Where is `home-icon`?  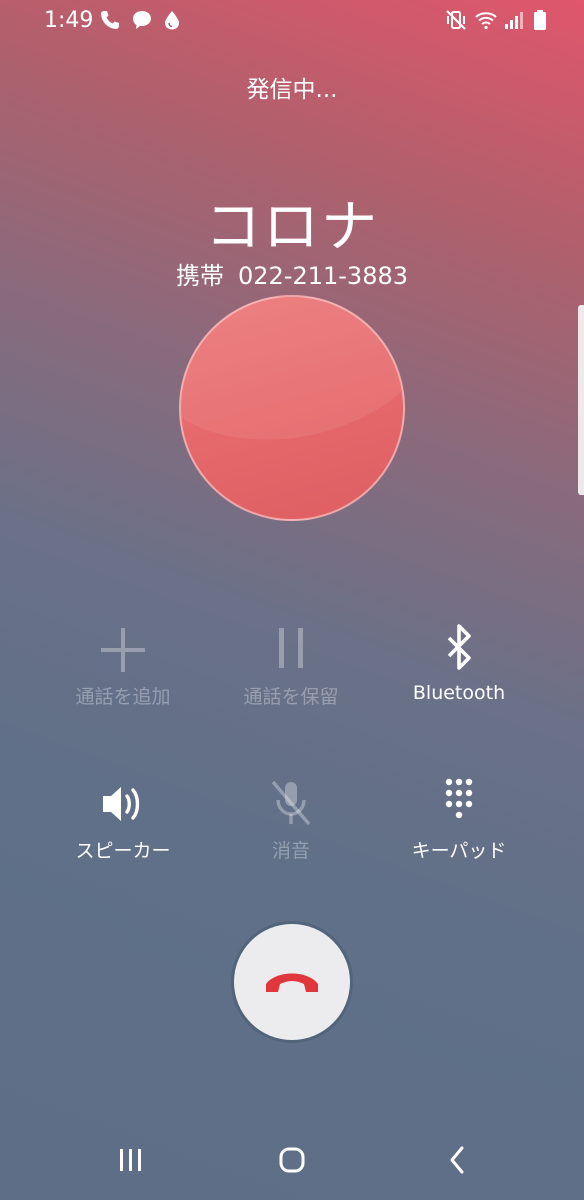 home-icon is located at coordinates (292, 1160).